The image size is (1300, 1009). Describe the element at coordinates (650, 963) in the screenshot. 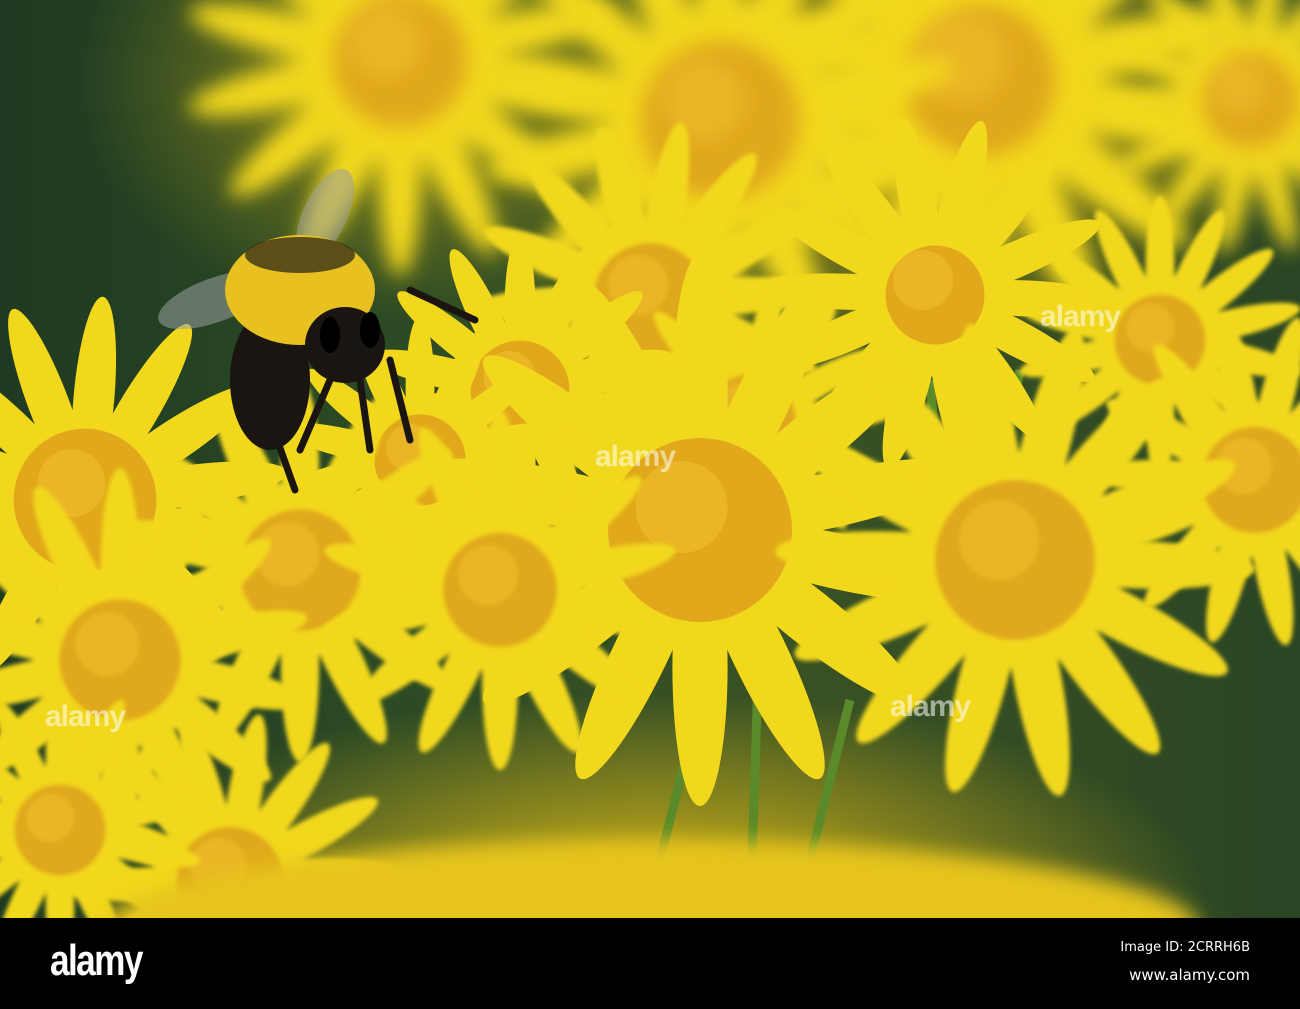

I see `footer-bar: alamy Image ID: 2CRRH6B www.alamy.com` at that location.